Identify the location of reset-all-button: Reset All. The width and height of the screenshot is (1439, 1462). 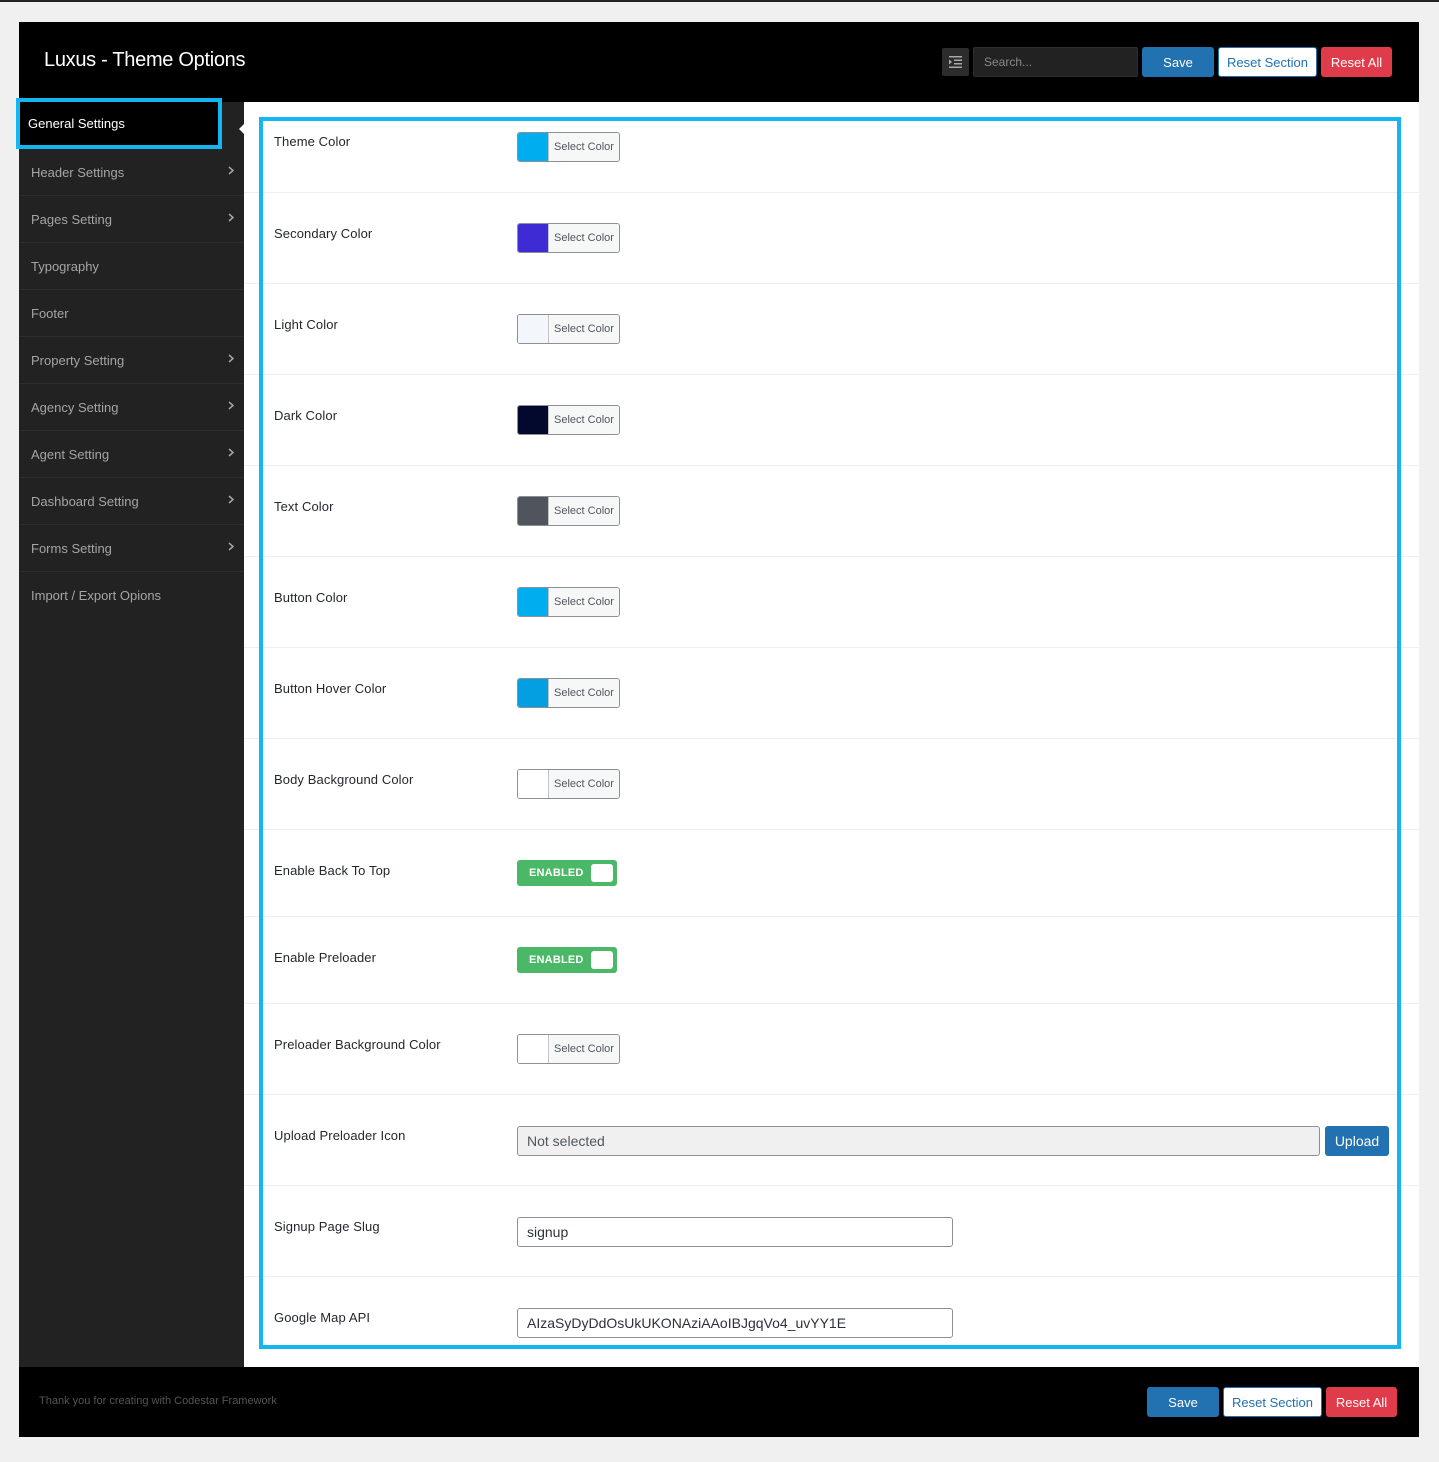
(1356, 62).